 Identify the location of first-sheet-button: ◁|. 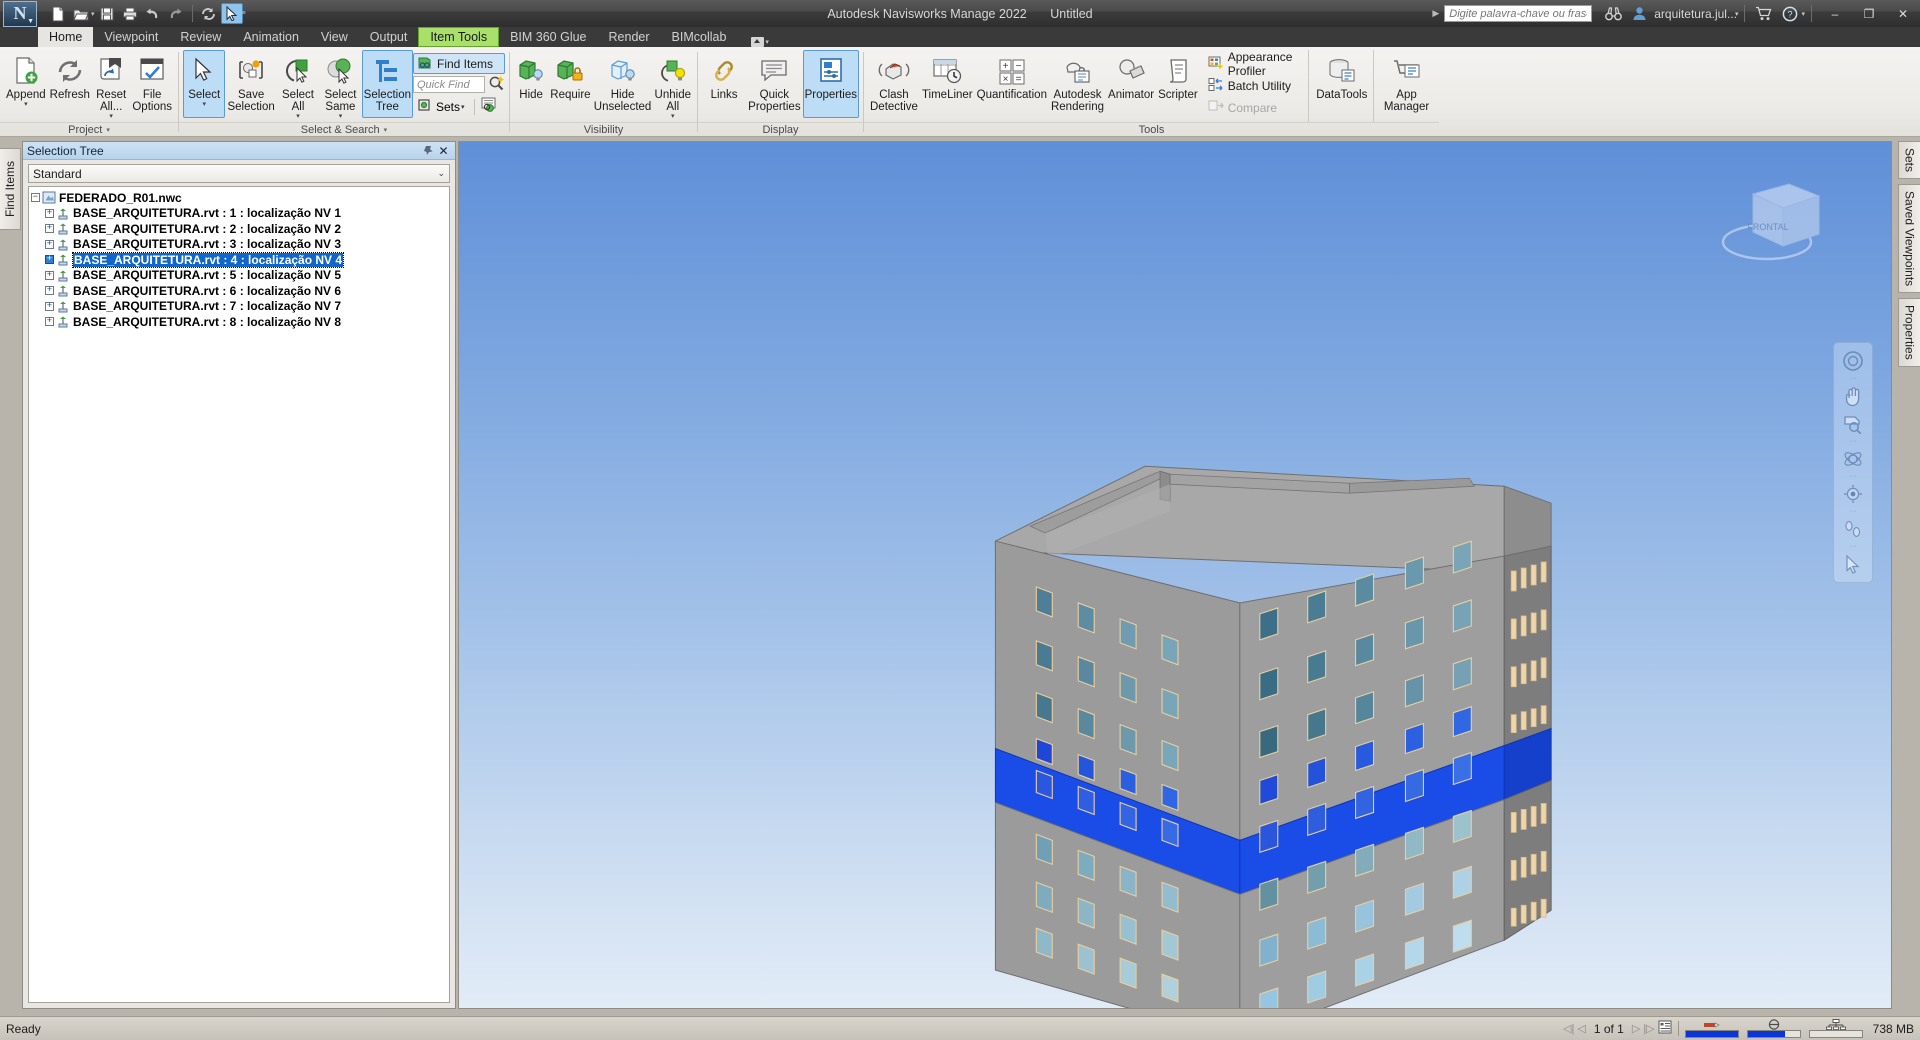
(1568, 1028).